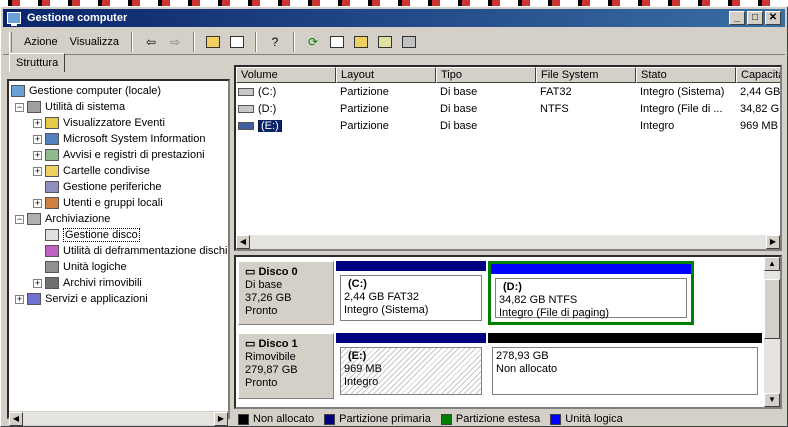 The width and height of the screenshot is (788, 427). What do you see at coordinates (70, 107) in the screenshot?
I see `tree-item-system-tools: − Utilità di sistema` at bounding box center [70, 107].